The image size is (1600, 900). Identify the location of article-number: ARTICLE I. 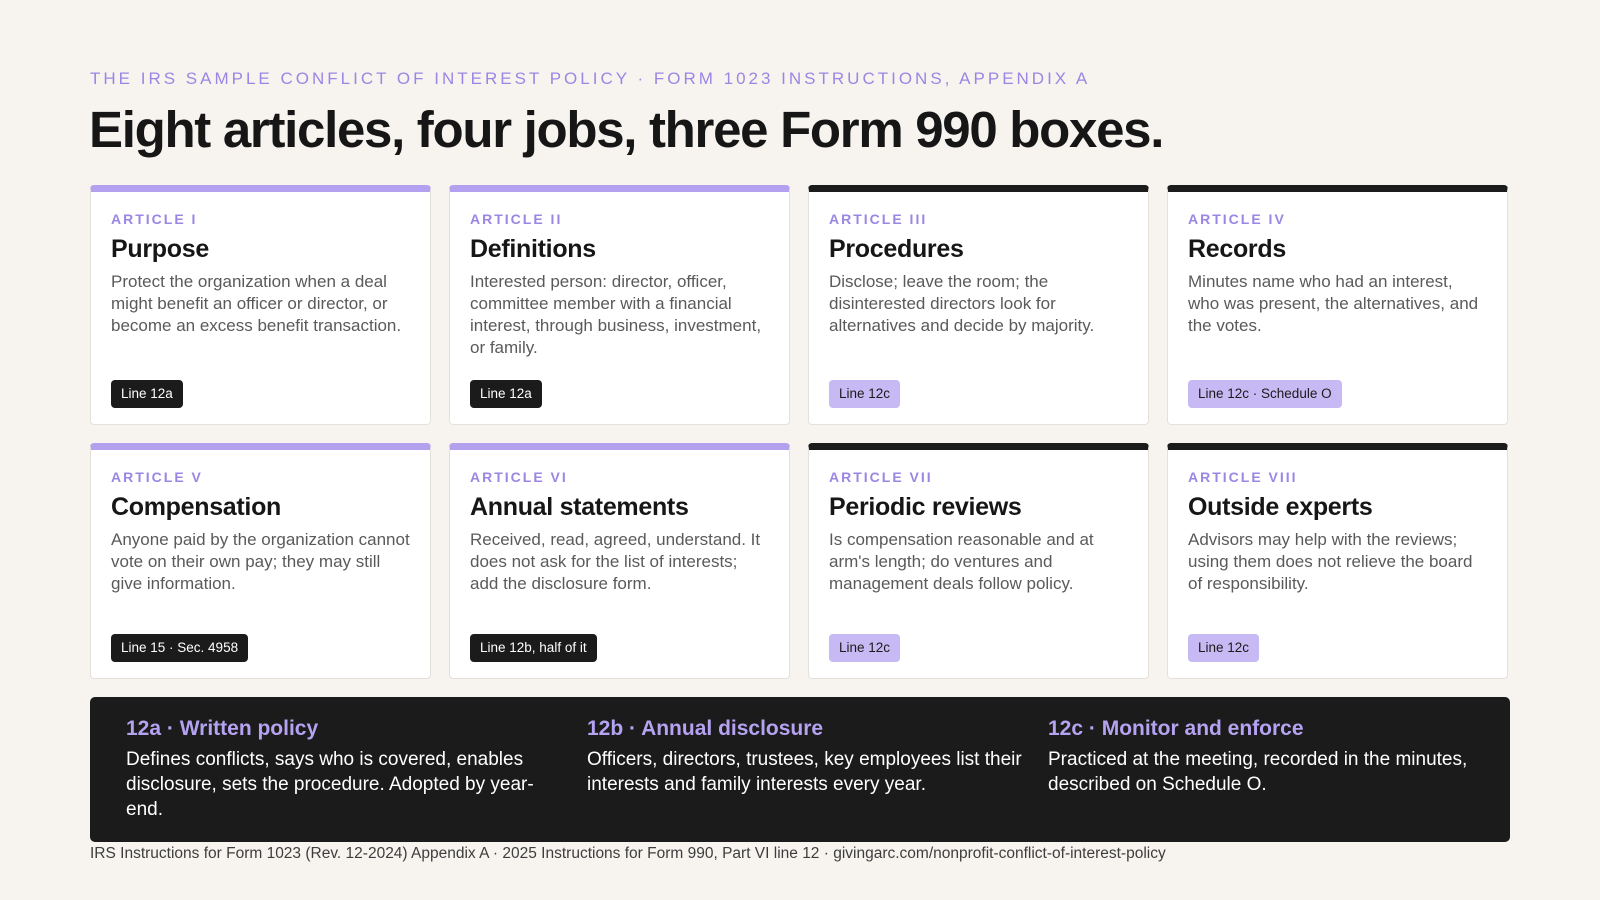
(154, 219).